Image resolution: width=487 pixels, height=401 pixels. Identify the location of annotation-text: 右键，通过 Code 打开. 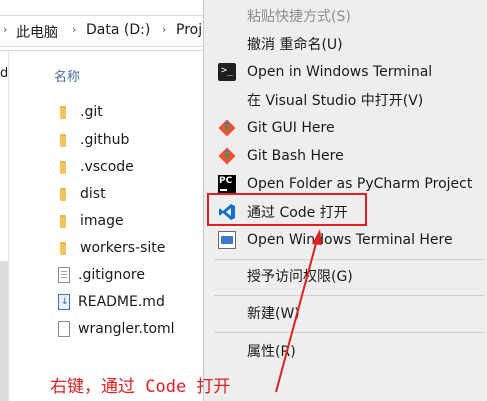
(140, 387).